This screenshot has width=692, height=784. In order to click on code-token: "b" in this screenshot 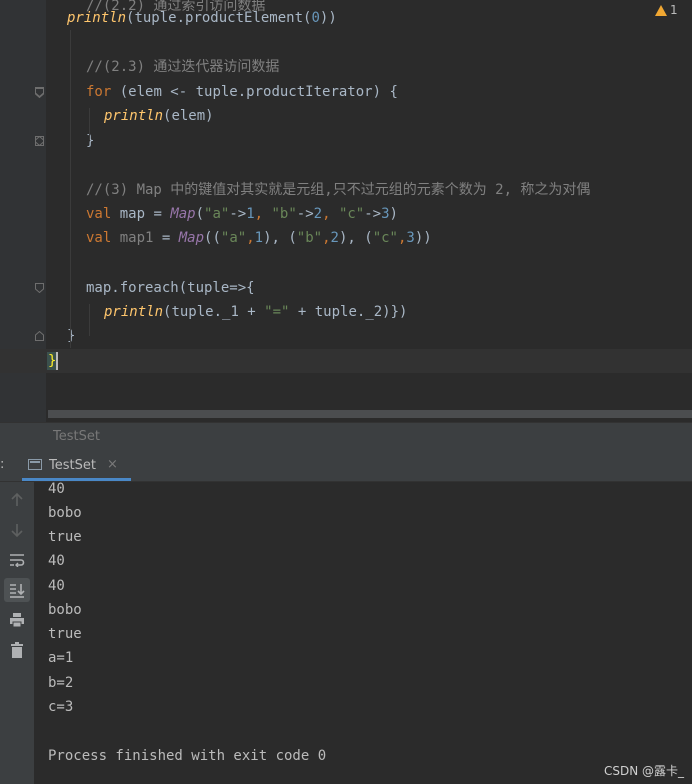, I will do `click(309, 238)`.